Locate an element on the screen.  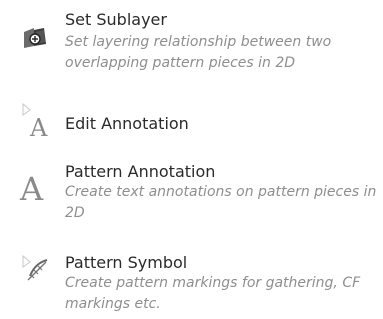
menu-item-title: Edit Annotation is located at coordinates (127, 123).